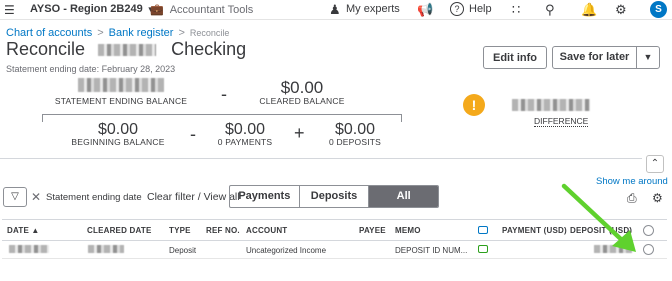 Image resolution: width=672 pixels, height=281 pixels. I want to click on search-icon: ⚲, so click(550, 10).